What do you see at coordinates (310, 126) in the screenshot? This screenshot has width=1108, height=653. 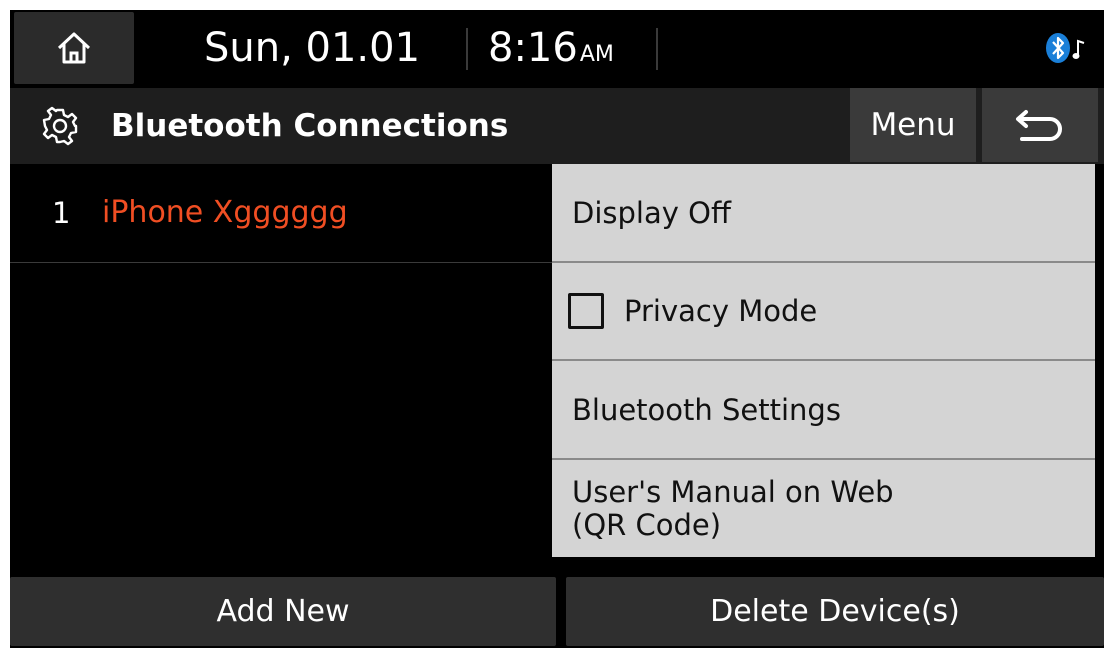 I see `page-title: Bluetooth Connections` at bounding box center [310, 126].